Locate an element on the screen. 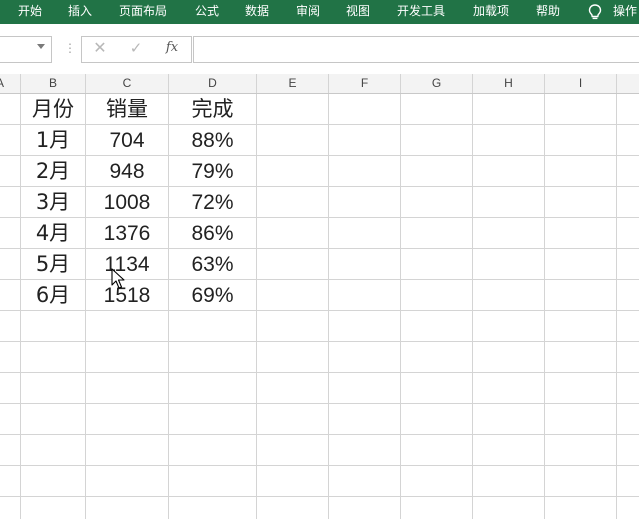 This screenshot has height=519, width=639. tab-view: 视图 is located at coordinates (358, 12).